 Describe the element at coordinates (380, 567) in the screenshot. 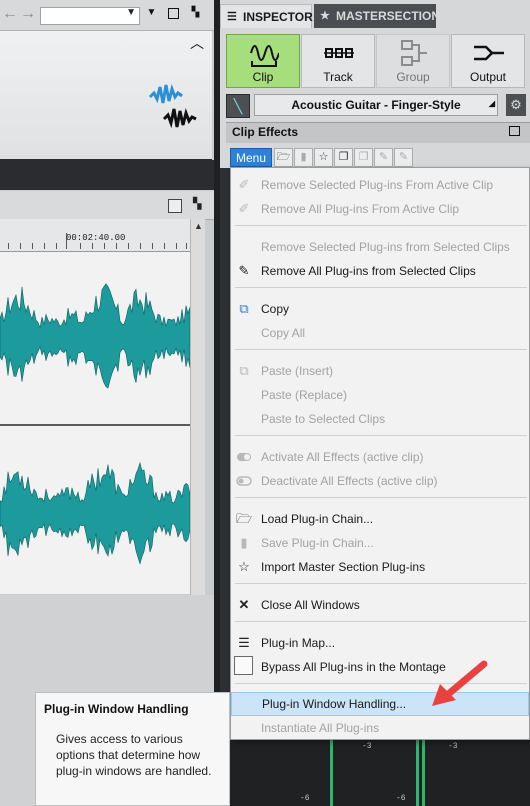

I see `menu-item-import-master: ☆ Import Master Section Plug-ins` at that location.